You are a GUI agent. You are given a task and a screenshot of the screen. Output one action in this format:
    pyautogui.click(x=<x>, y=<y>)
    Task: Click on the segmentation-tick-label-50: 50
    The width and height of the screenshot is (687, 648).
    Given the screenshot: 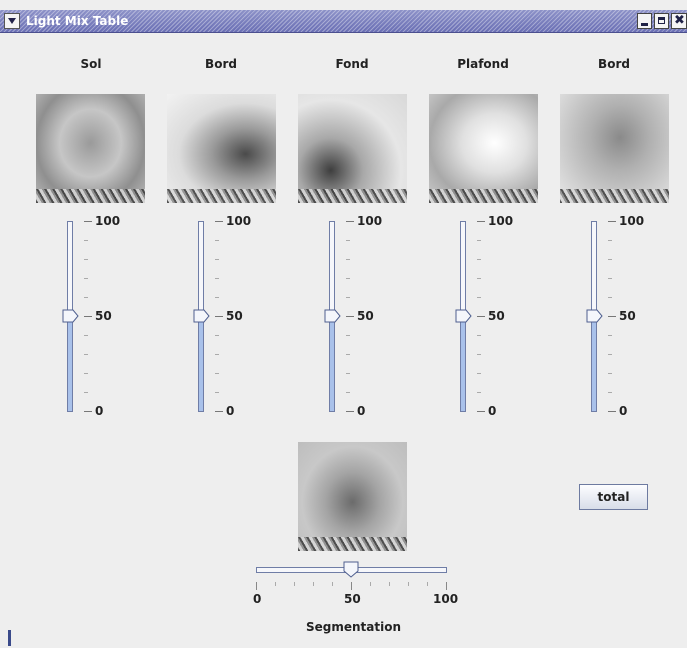 What is the action you would take?
    pyautogui.click(x=352, y=599)
    